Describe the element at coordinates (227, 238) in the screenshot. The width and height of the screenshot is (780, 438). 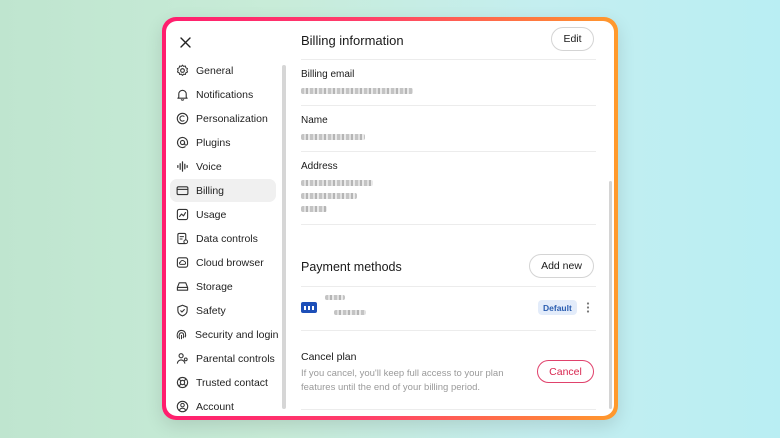
I see `sidebar-item-label: Data controls` at that location.